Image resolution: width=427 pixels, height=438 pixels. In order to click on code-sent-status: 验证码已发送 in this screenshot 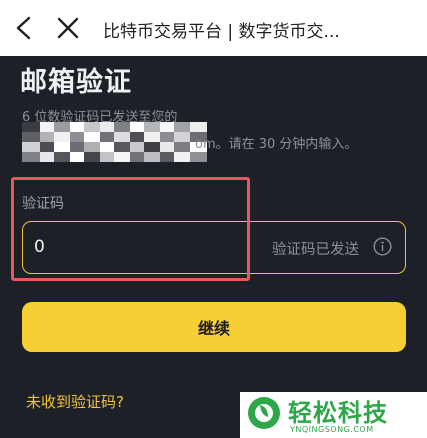, I will do `click(315, 250)`.